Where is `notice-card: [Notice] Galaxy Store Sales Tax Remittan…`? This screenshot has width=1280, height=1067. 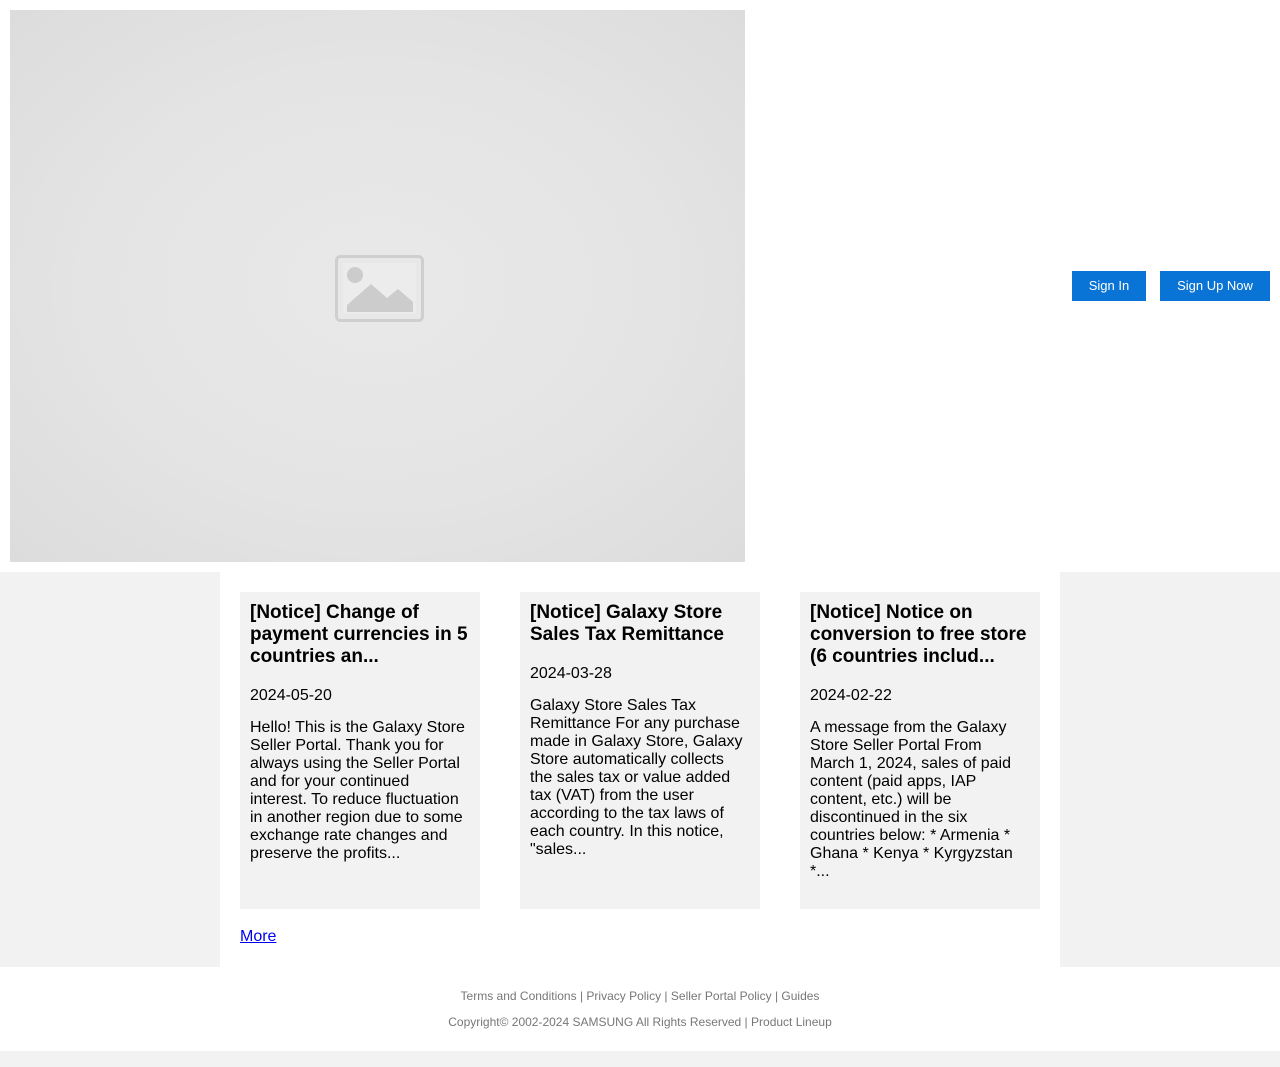
notice-card: [Notice] Galaxy Store Sales Tax Remittan… is located at coordinates (640, 750).